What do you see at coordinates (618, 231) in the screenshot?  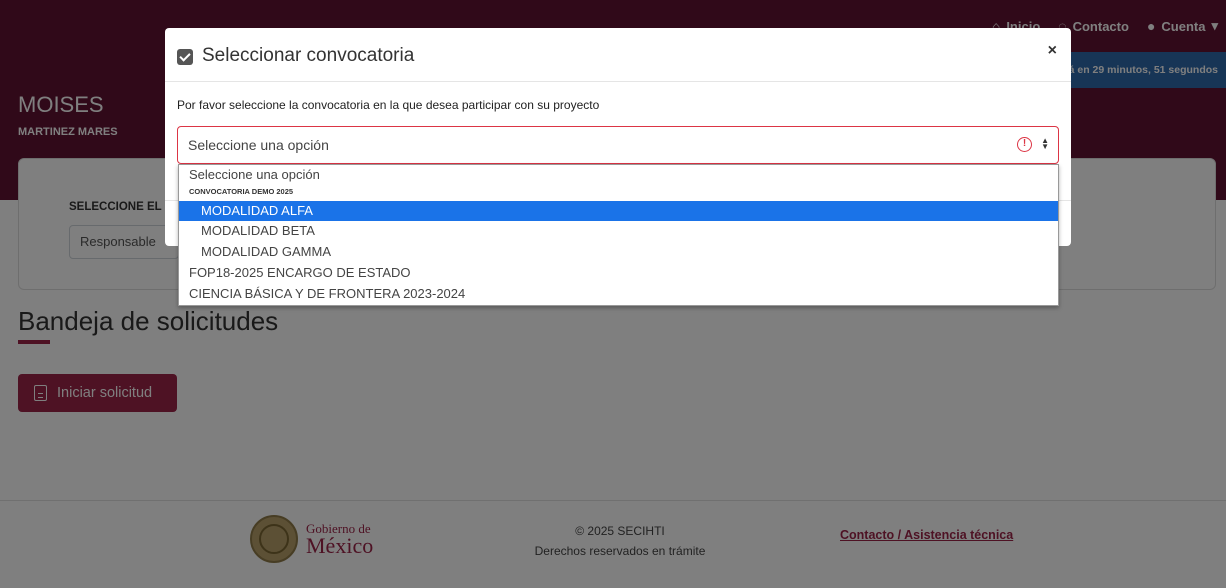 I see `option-modalidad-beta: MODALIDAD BETA` at bounding box center [618, 231].